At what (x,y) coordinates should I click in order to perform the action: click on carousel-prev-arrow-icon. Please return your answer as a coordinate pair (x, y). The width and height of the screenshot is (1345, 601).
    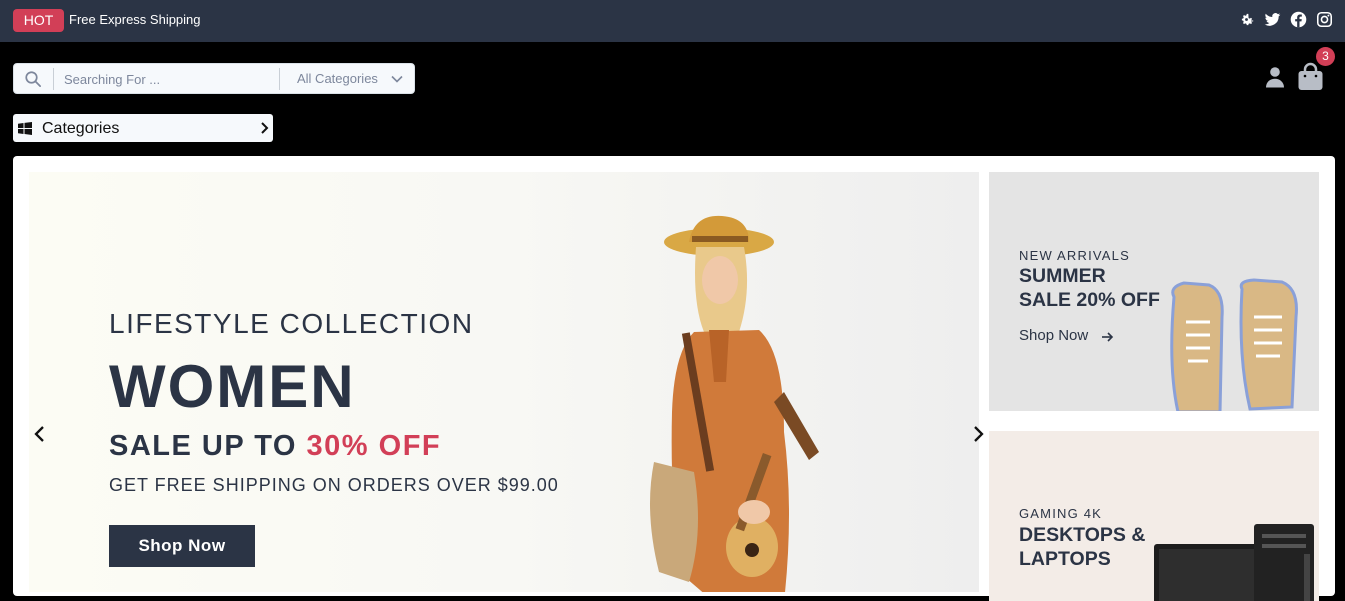
    Looking at the image, I should click on (40, 434).